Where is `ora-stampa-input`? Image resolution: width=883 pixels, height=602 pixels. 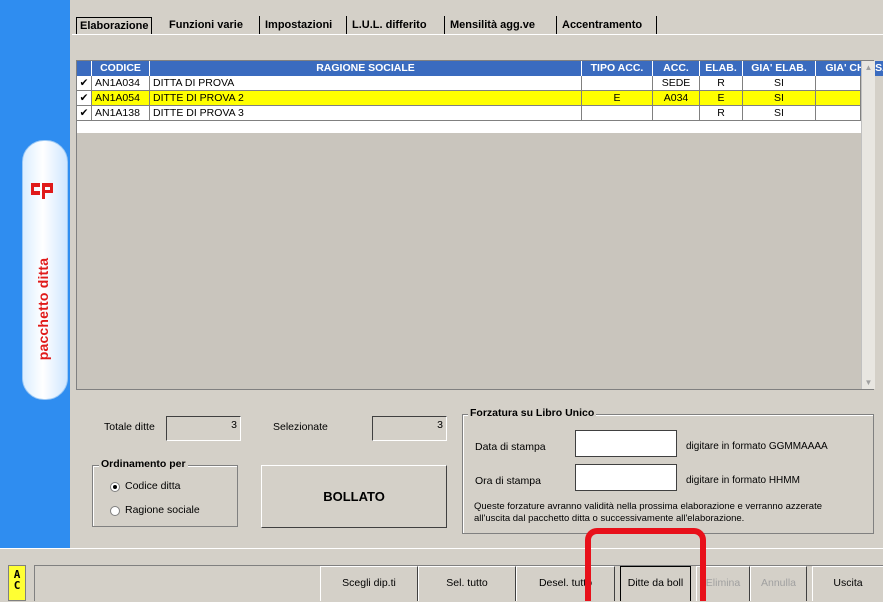 ora-stampa-input is located at coordinates (626, 477).